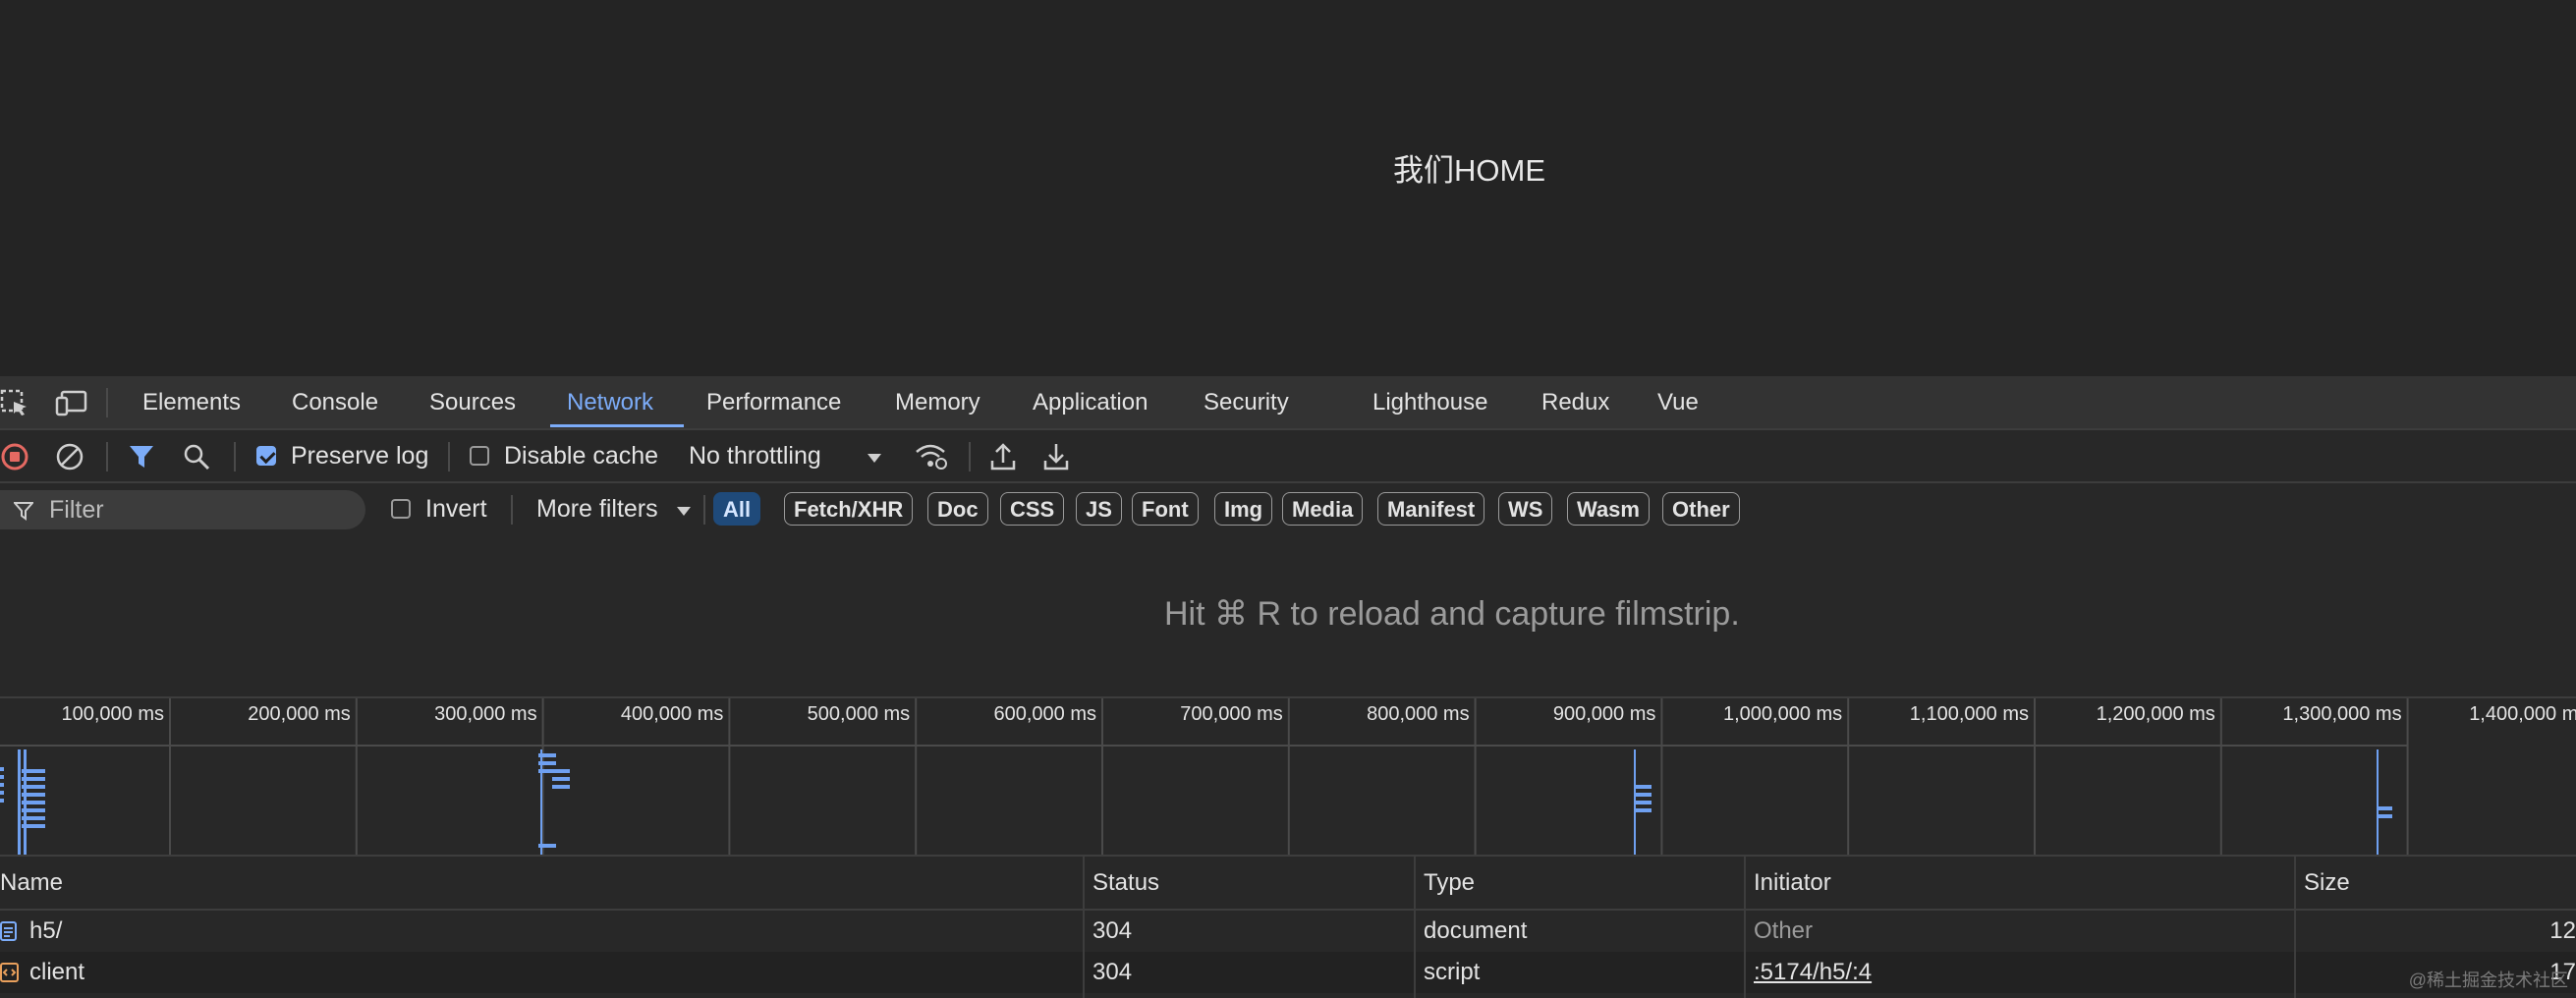  I want to click on chip-all: All, so click(737, 509).